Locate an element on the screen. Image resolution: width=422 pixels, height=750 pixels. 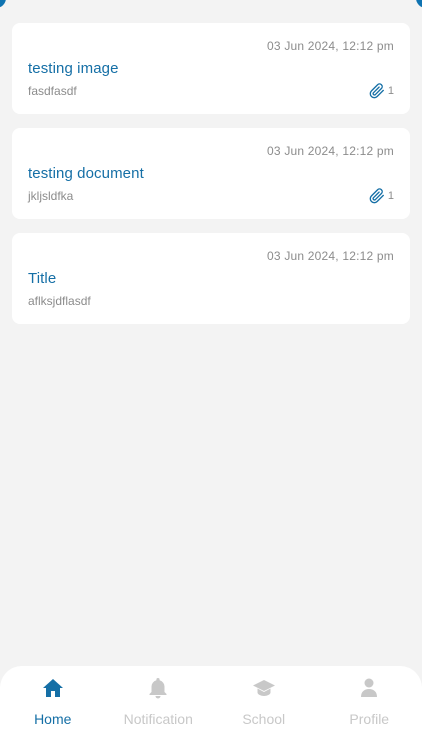
bell-icon is located at coordinates (158, 688).